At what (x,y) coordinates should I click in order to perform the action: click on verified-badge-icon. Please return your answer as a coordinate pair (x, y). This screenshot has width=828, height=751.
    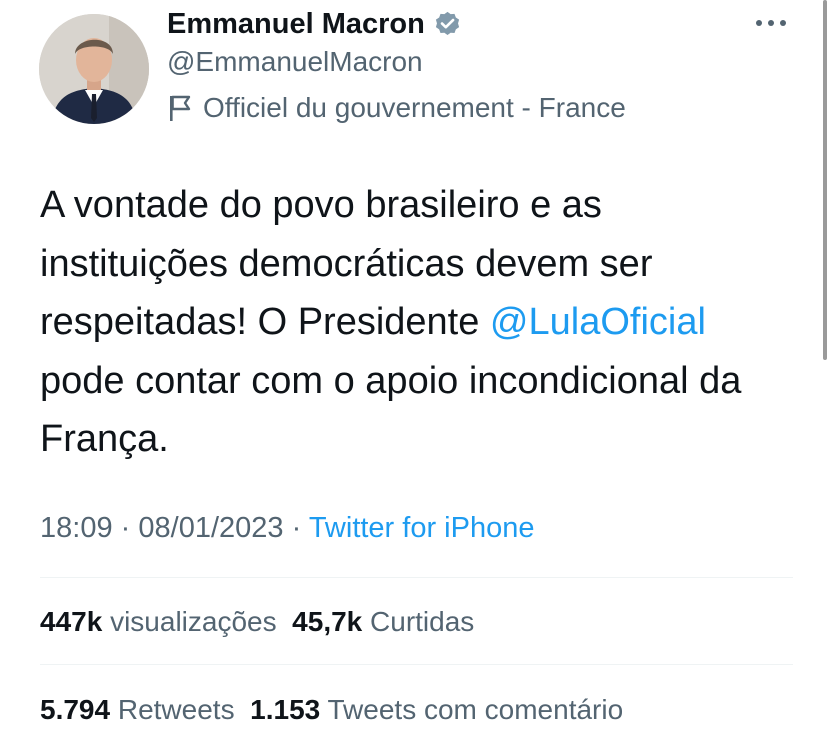
    Looking at the image, I should click on (447, 24).